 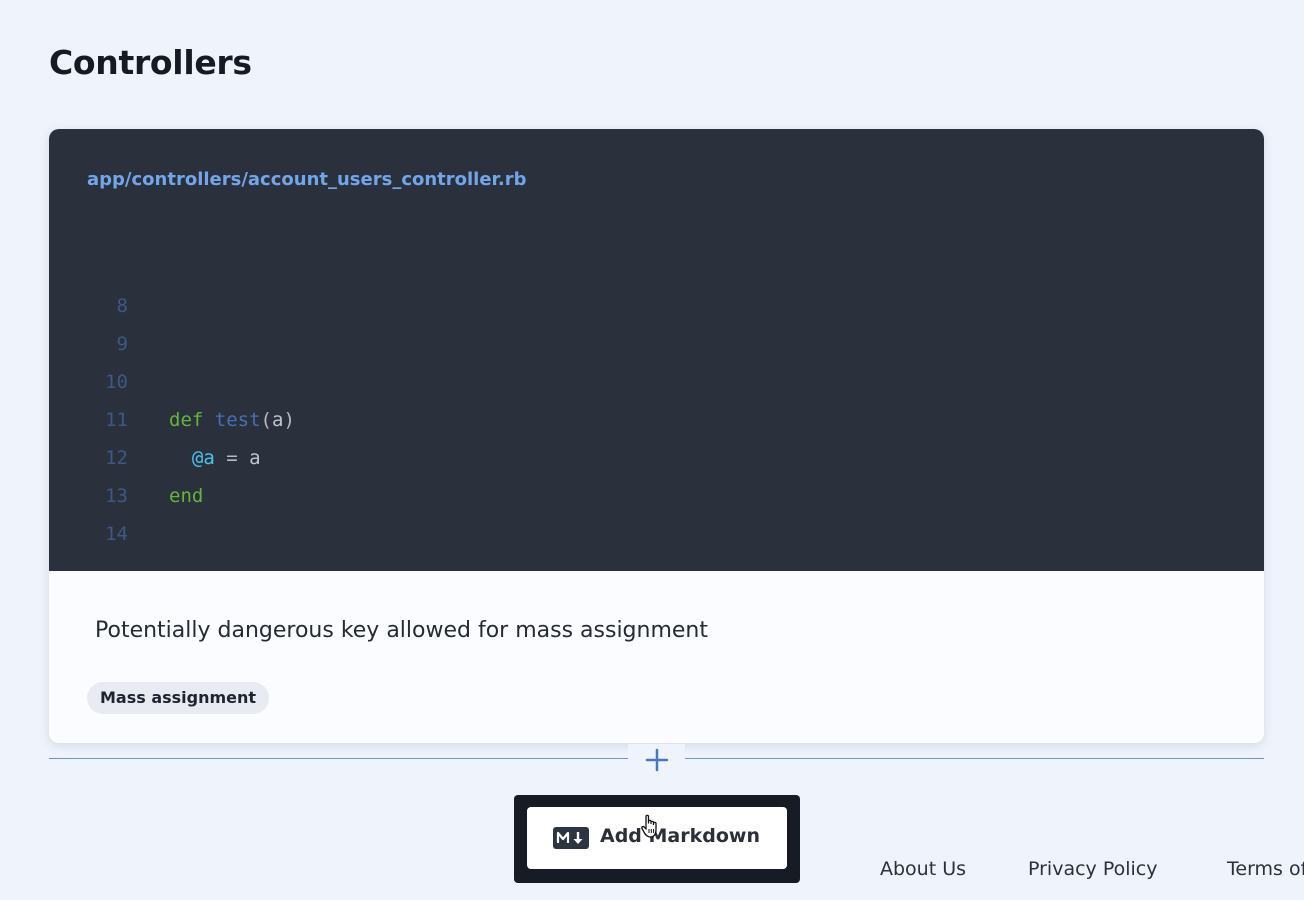 What do you see at coordinates (656, 283) in the screenshot?
I see `code-line: 8` at bounding box center [656, 283].